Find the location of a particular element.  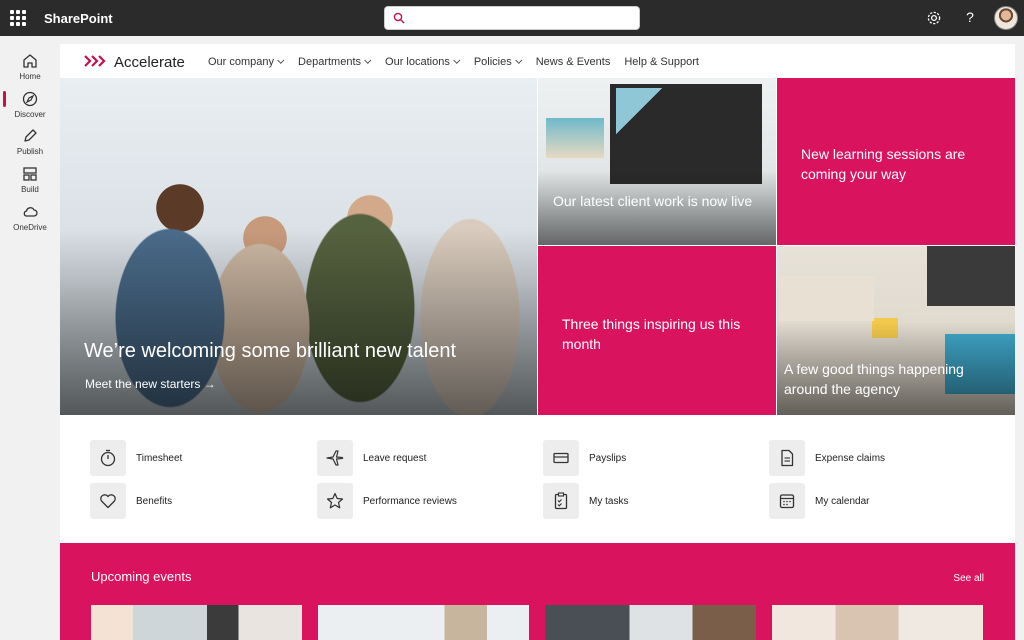

nav-label: Our company is located at coordinates (241, 62).